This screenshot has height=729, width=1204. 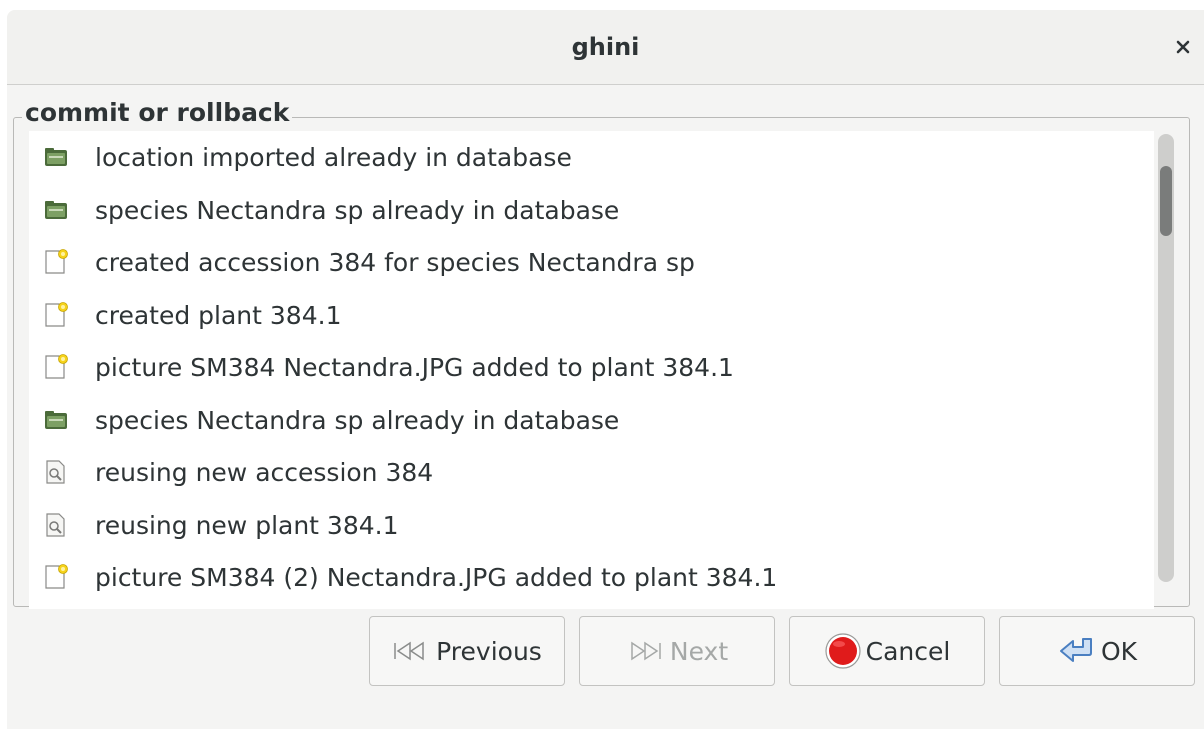 What do you see at coordinates (591, 473) in the screenshot?
I see `list-item: reusing new accession 384` at bounding box center [591, 473].